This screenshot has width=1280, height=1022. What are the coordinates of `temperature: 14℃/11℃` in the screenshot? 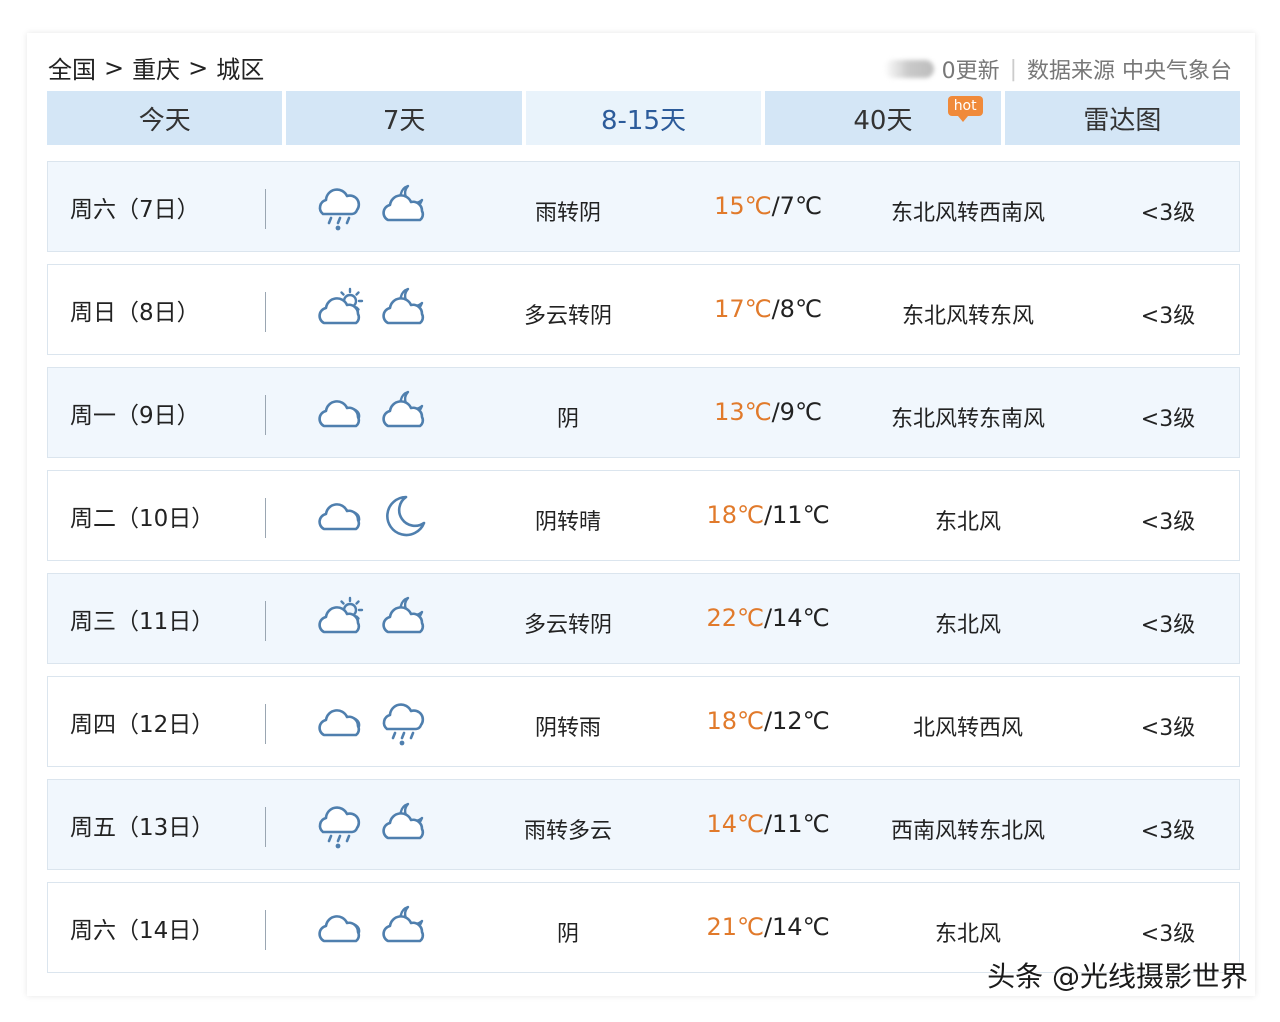 It's located at (768, 824).